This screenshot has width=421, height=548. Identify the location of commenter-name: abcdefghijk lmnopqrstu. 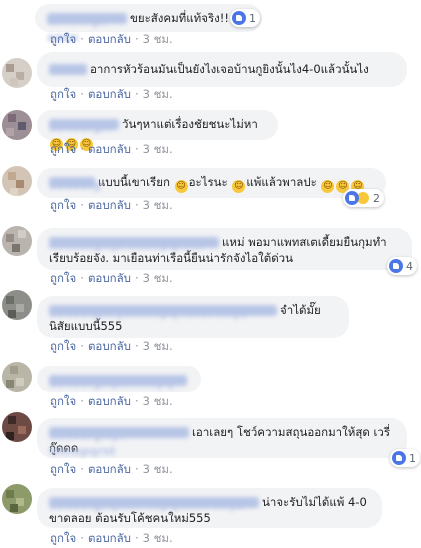
(134, 244).